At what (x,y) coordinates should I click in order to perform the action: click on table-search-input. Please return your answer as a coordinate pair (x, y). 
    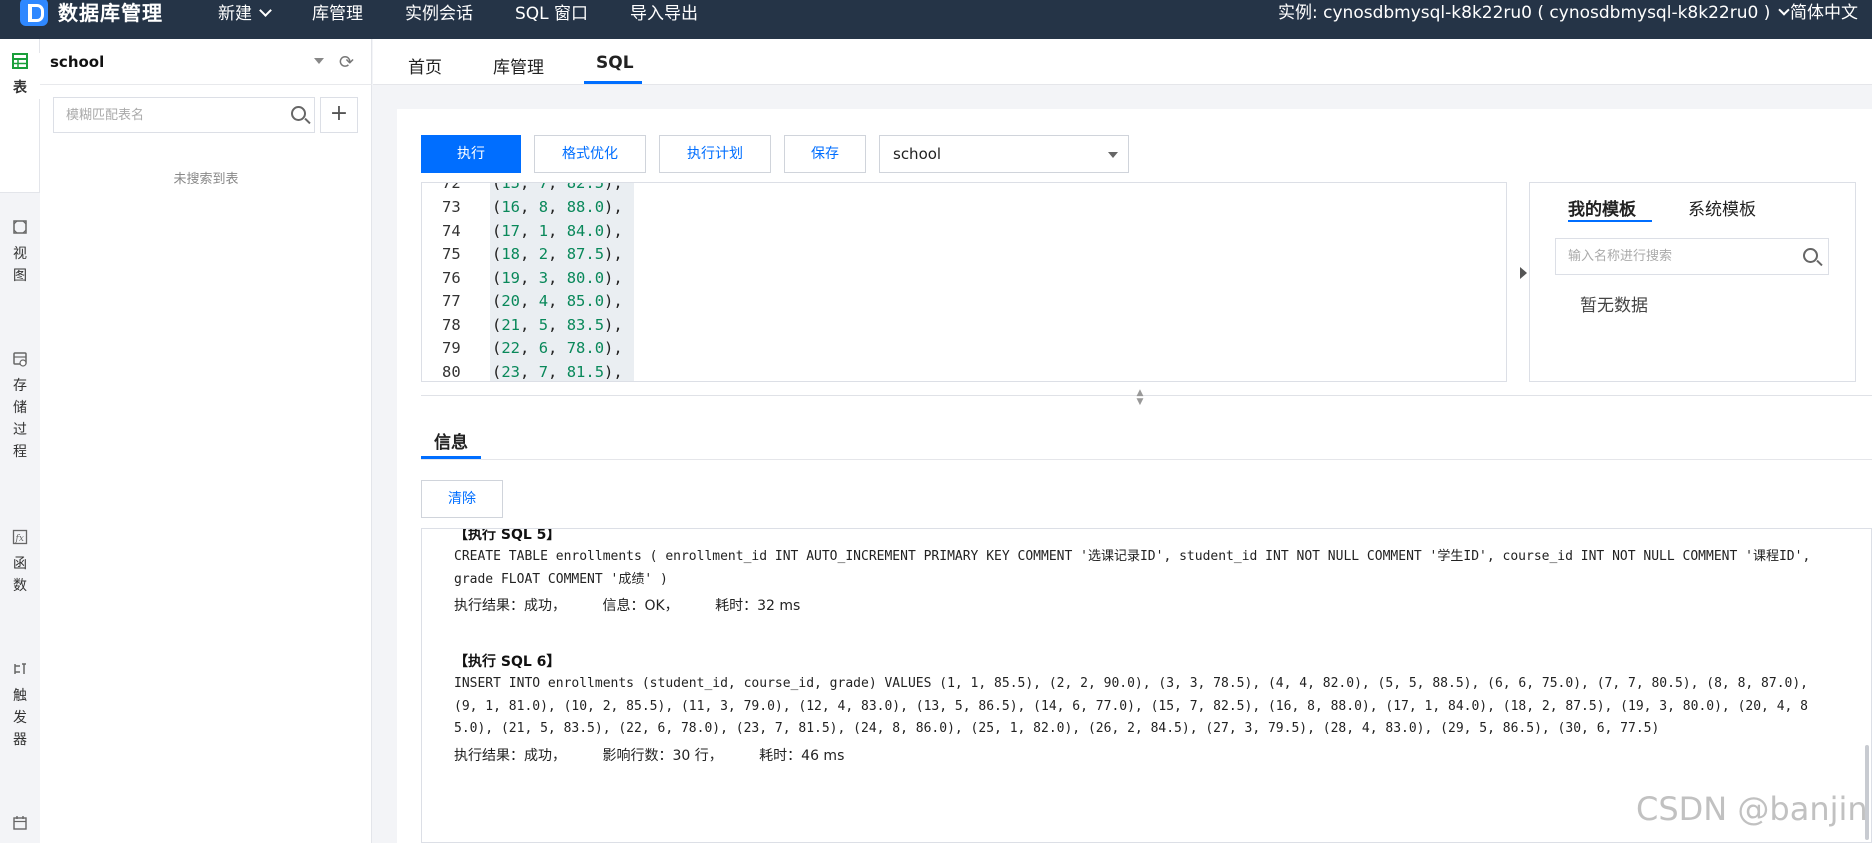
    Looking at the image, I should click on (159, 115).